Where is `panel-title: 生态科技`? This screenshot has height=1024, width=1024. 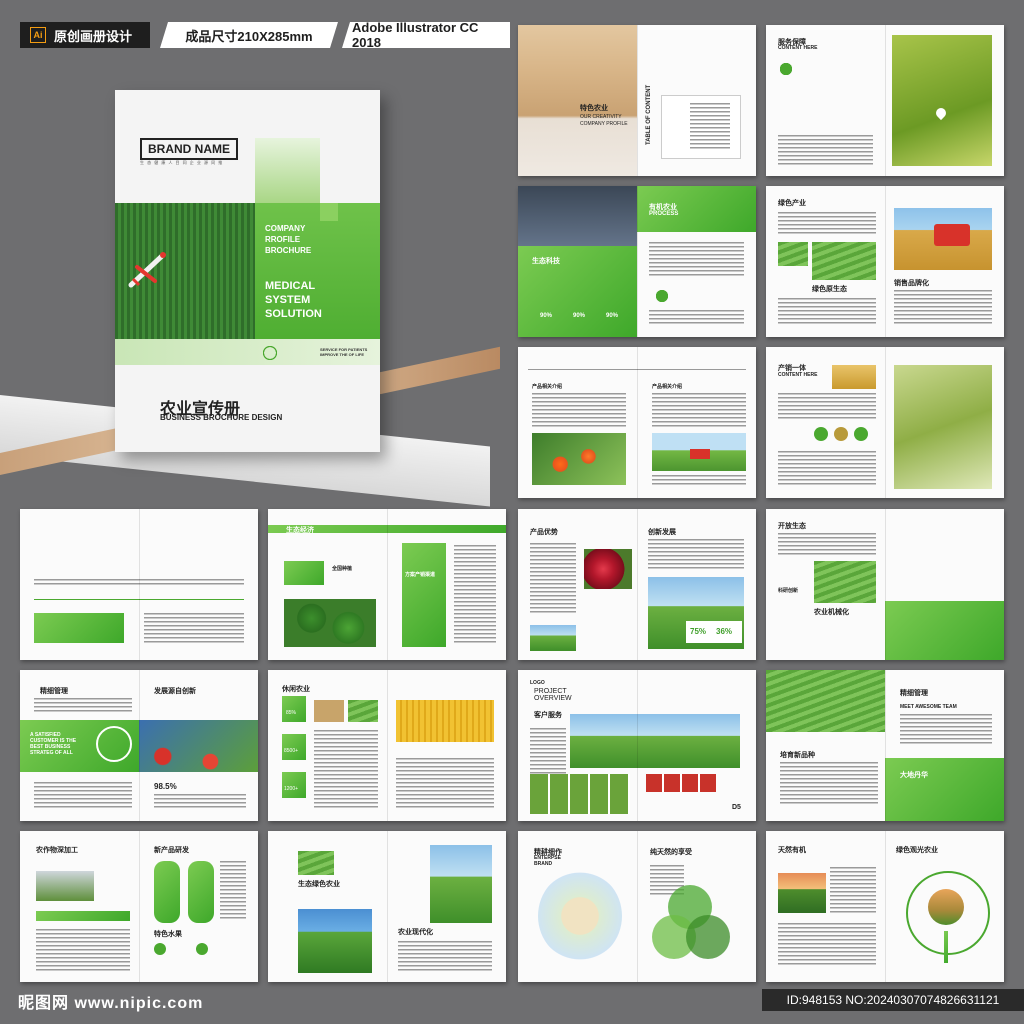 panel-title: 生态科技 is located at coordinates (546, 261).